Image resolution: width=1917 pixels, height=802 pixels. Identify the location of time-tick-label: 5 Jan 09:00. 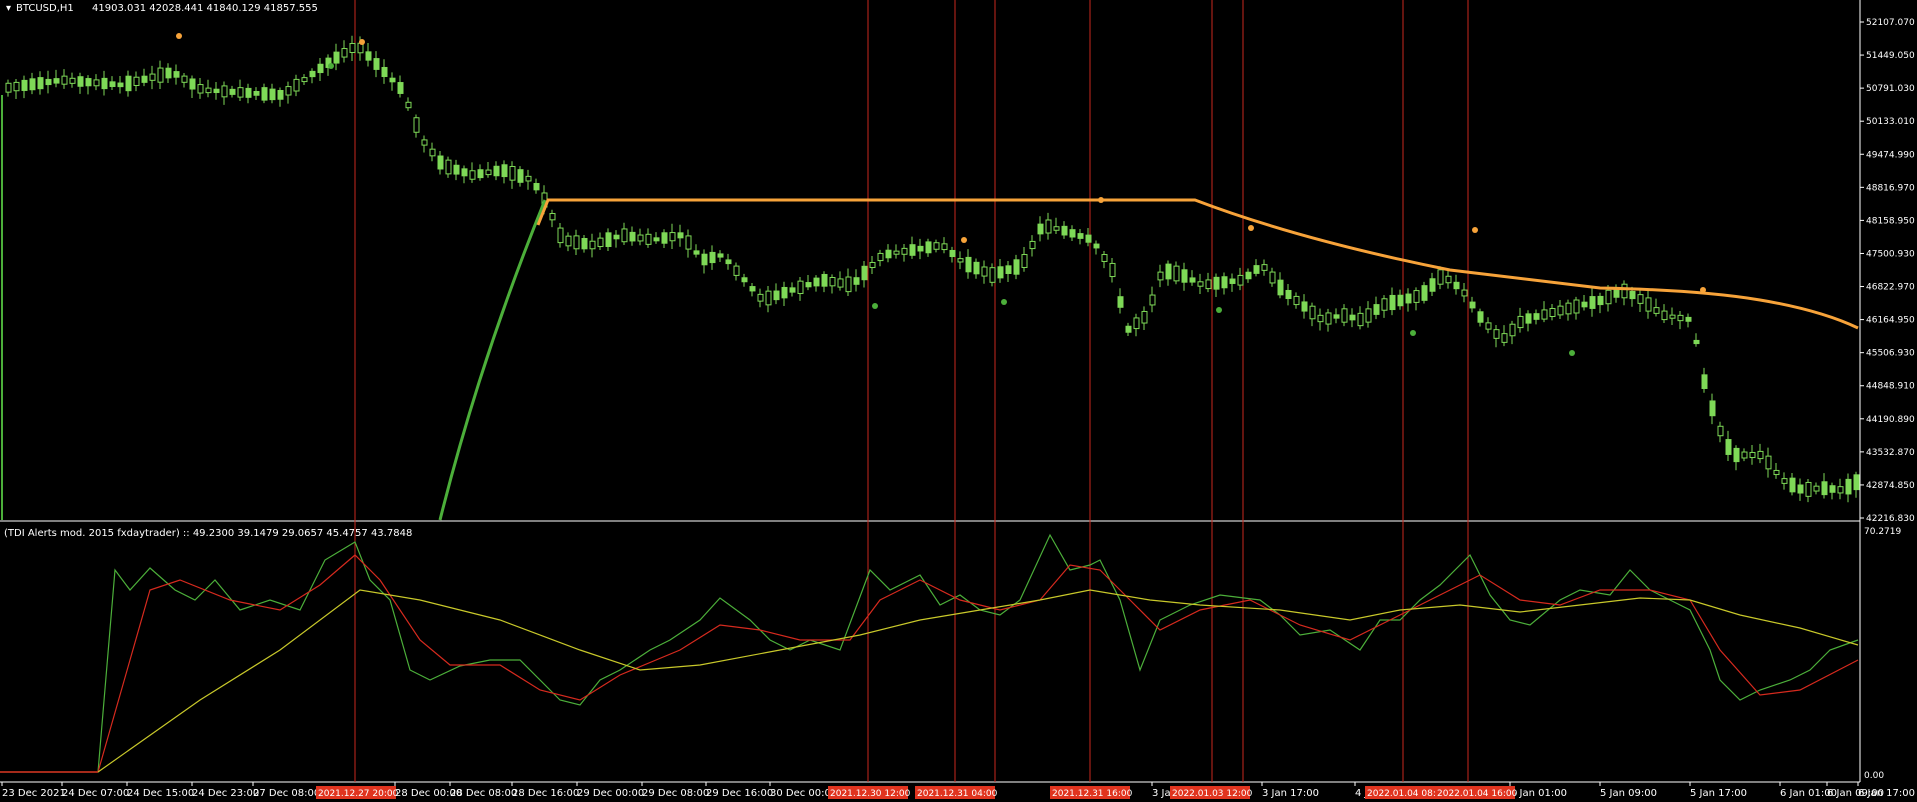
(1628, 793).